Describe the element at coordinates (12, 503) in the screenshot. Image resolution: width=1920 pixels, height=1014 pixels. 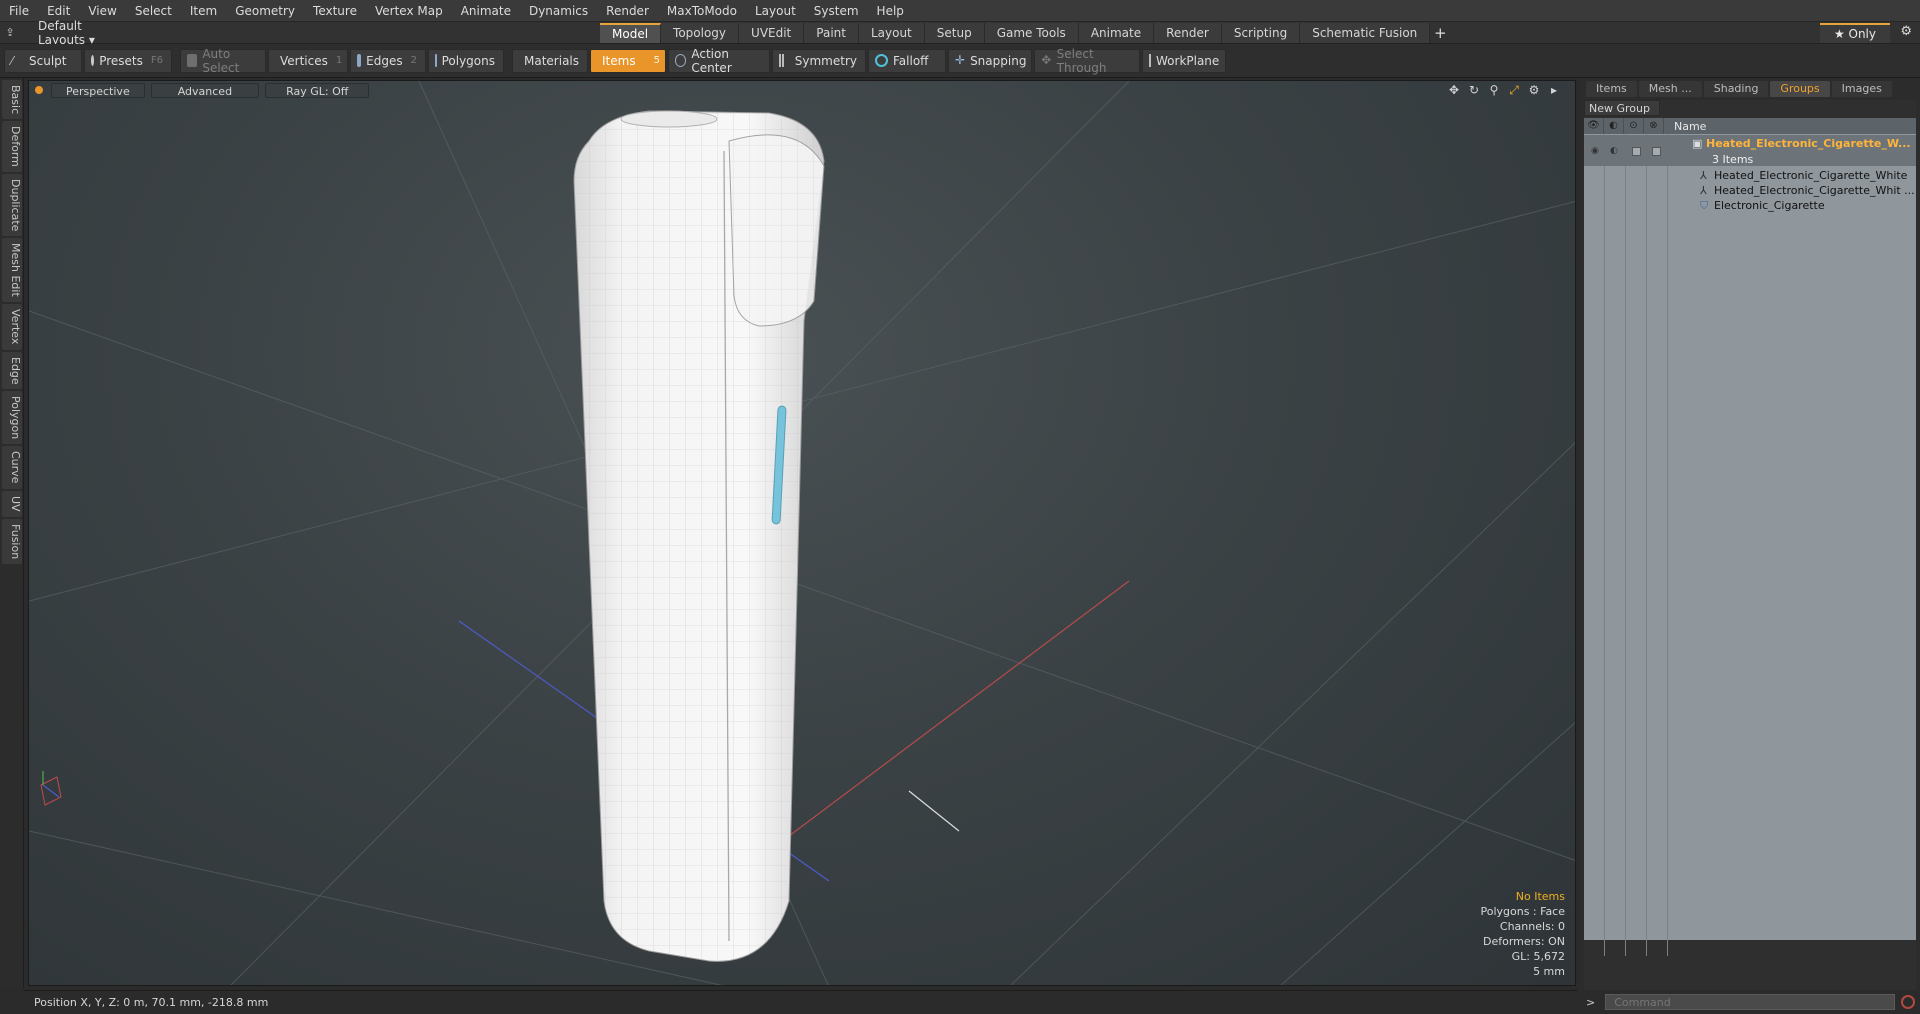
I see `left-tab-uv: UV` at that location.